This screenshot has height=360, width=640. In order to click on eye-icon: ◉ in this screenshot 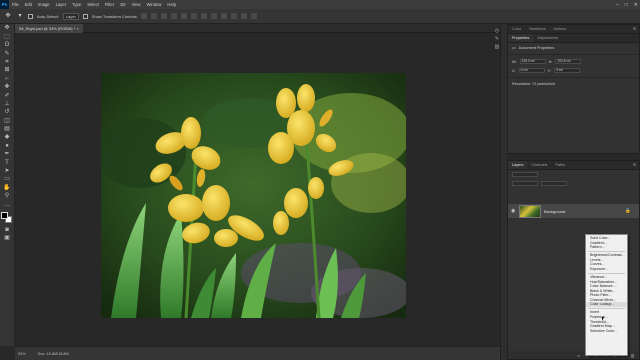, I will do `click(513, 211)`.